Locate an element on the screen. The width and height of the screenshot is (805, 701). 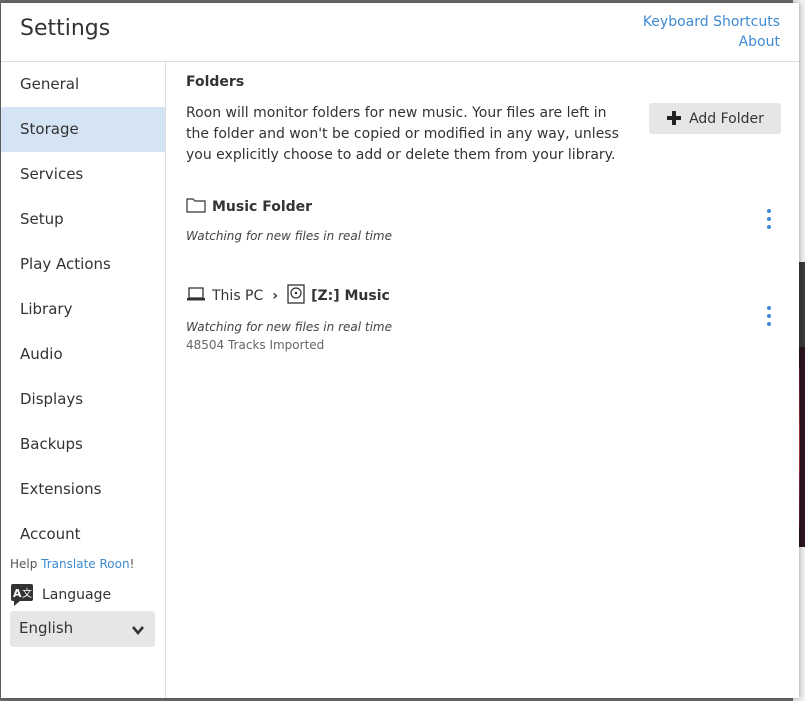
chevron-down-icon is located at coordinates (138, 631).